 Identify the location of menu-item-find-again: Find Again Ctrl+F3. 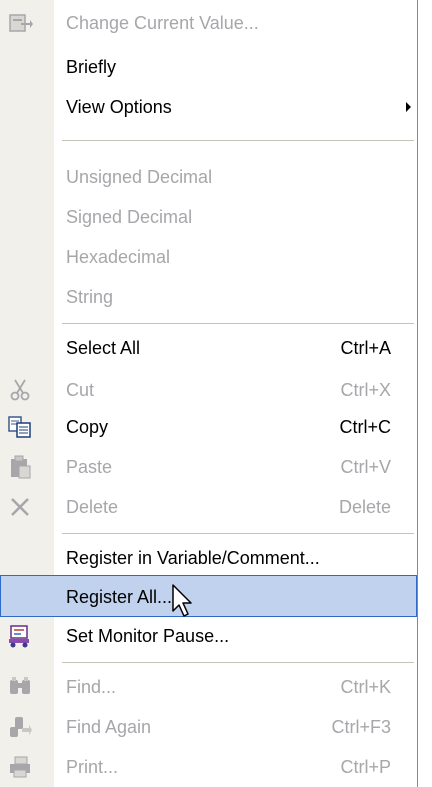
(208, 727).